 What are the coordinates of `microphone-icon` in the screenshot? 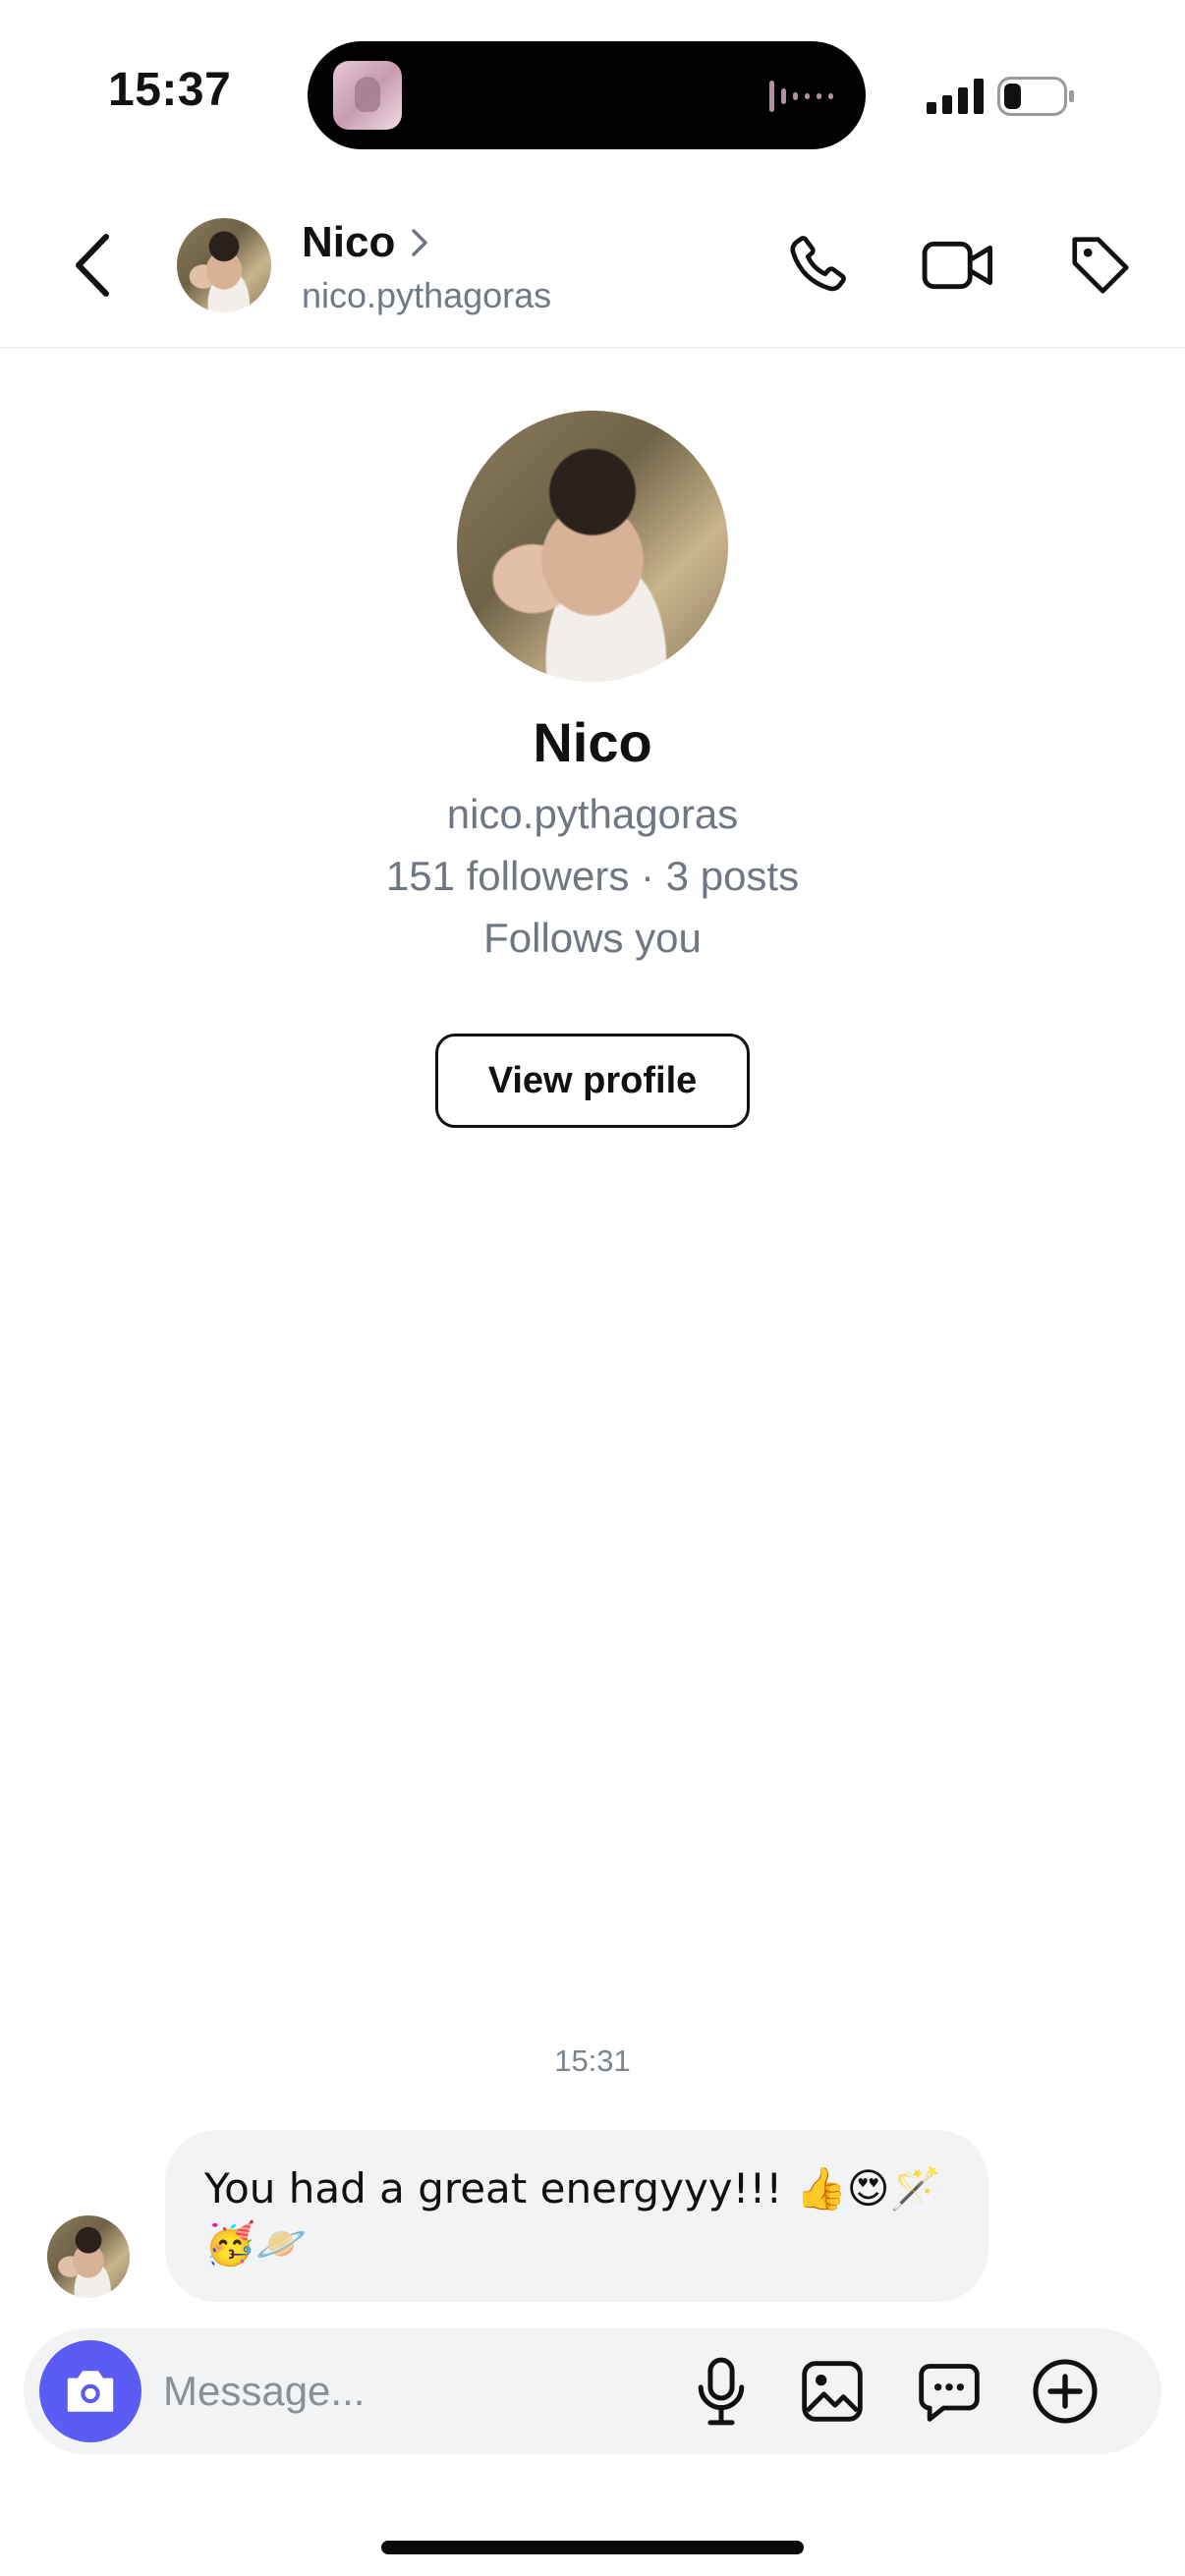 It's located at (722, 2391).